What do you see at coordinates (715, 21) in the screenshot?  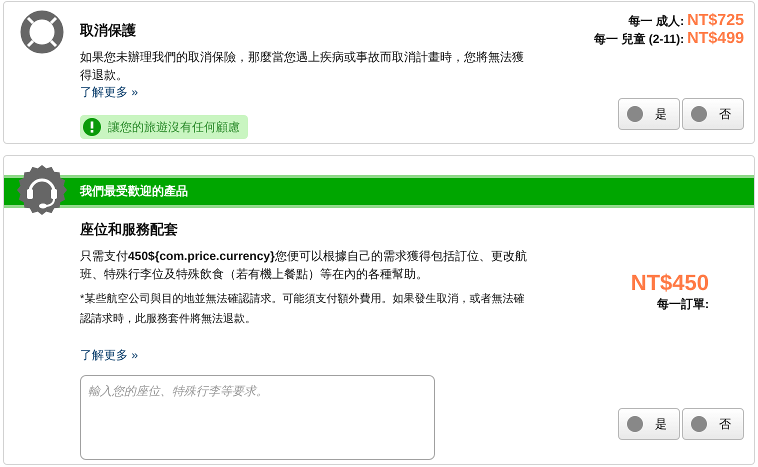 I see `price: NT$725` at bounding box center [715, 21].